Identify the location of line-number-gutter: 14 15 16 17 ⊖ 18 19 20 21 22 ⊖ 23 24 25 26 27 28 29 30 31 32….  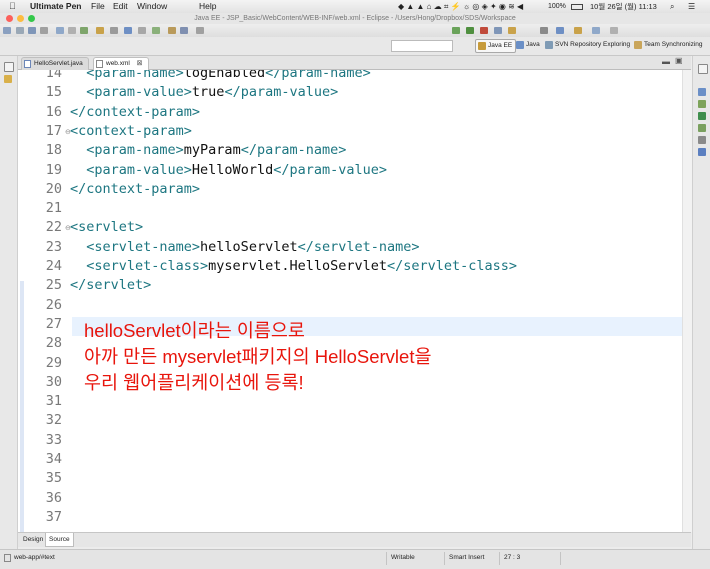
(49, 301).